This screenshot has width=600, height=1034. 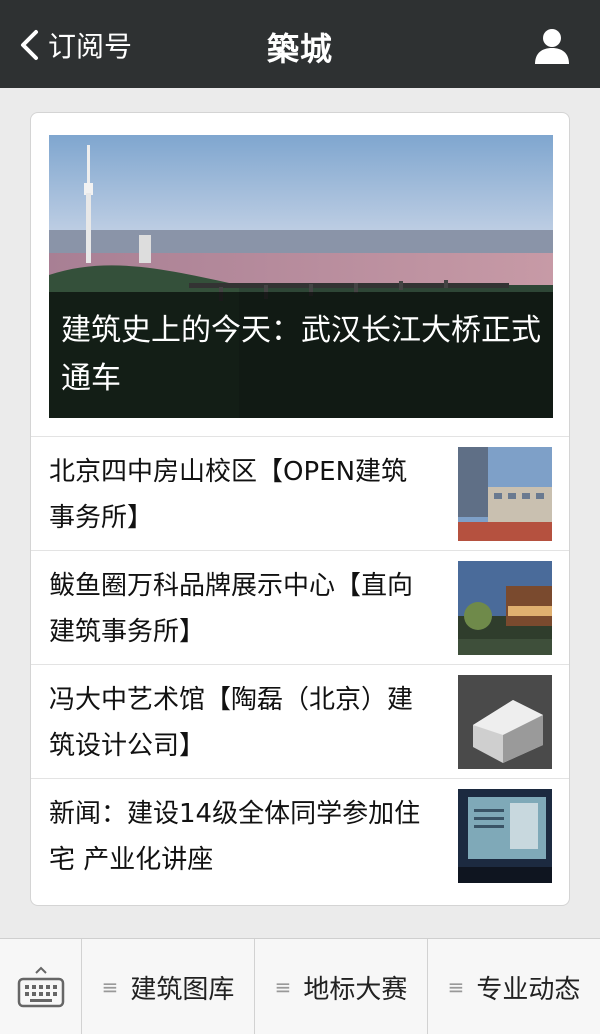 I want to click on profile-button, so click(x=552, y=46).